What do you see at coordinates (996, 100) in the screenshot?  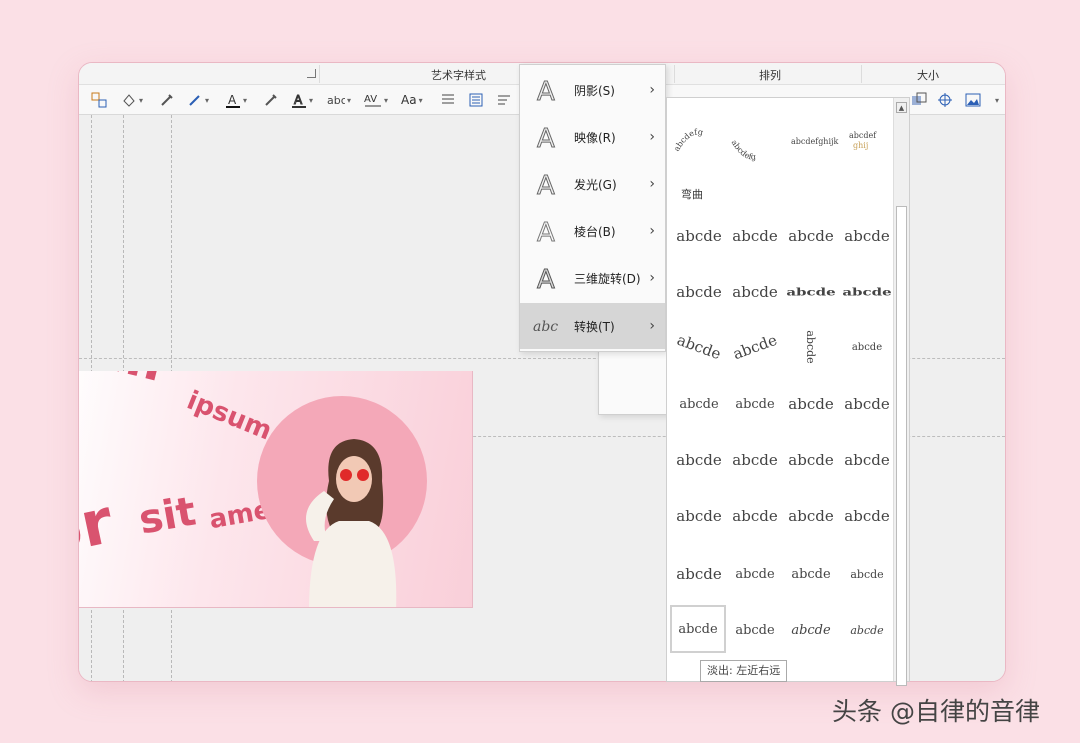 I see `more-icon: ▾` at bounding box center [996, 100].